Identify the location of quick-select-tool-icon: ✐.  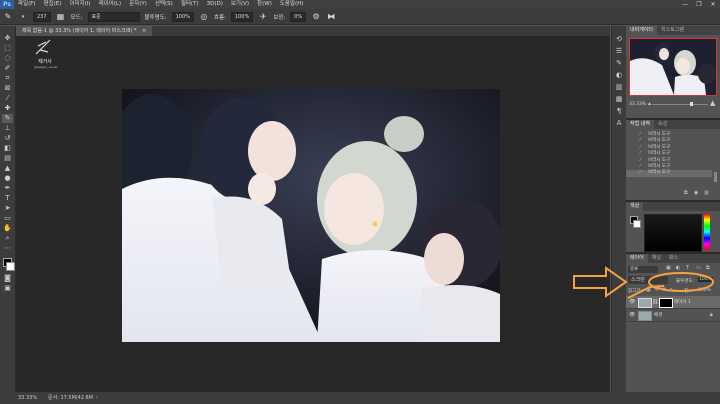
(7, 68).